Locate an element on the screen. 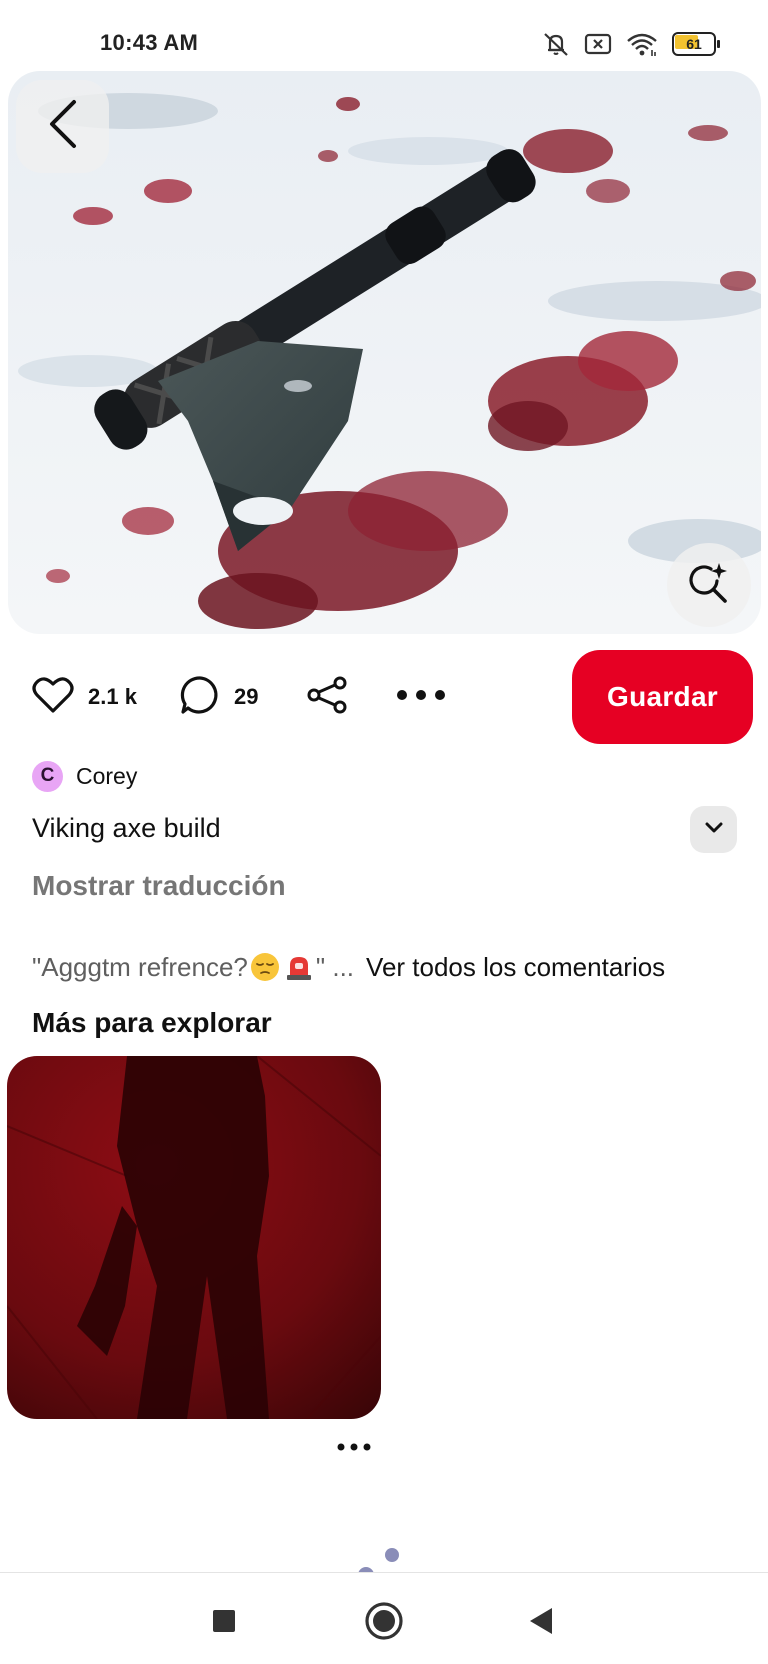  avatar: C is located at coordinates (47, 776).